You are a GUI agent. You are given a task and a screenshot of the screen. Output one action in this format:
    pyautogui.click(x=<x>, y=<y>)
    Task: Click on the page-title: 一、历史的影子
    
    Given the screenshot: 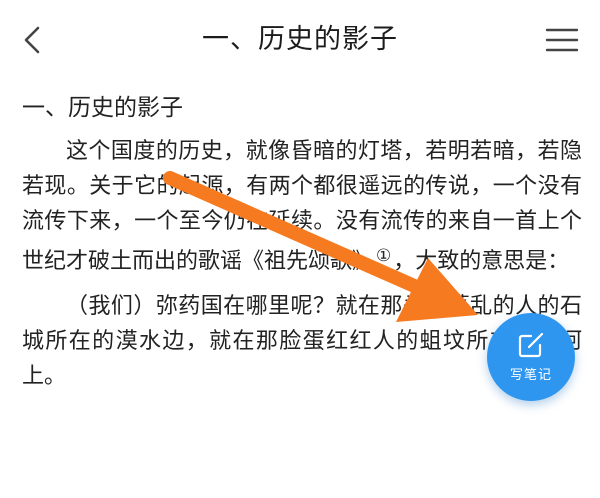 What is the action you would take?
    pyautogui.click(x=300, y=39)
    